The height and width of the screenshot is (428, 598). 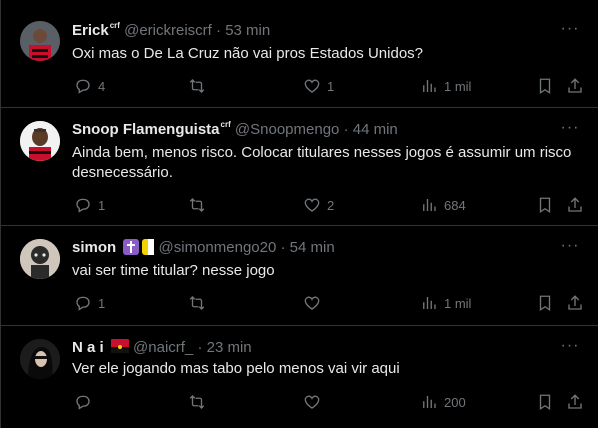 I want to click on handle: @Snoopmengo, so click(x=287, y=129).